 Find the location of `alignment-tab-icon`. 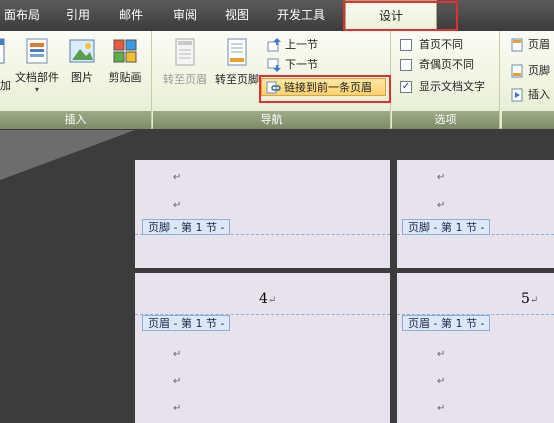

alignment-tab-icon is located at coordinates (517, 95).